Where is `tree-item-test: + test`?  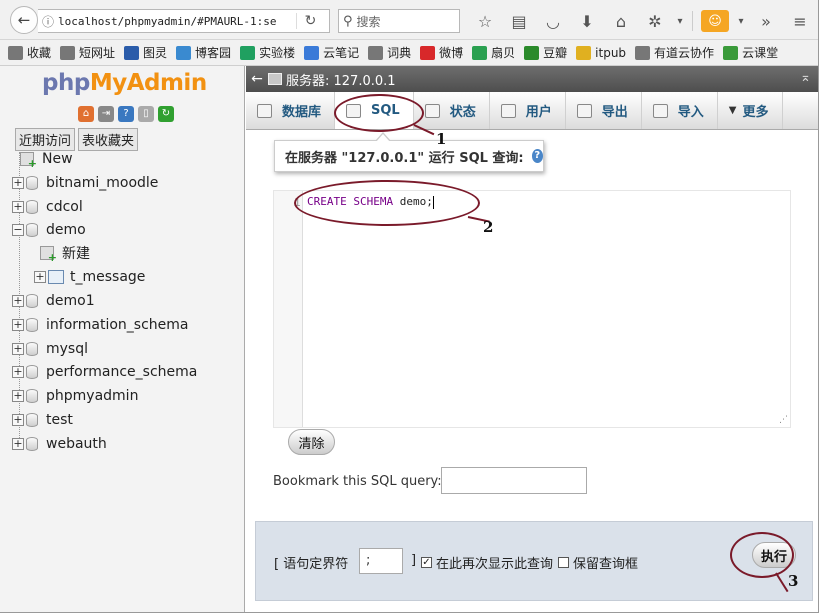
tree-item-test: + test is located at coordinates (42, 420).